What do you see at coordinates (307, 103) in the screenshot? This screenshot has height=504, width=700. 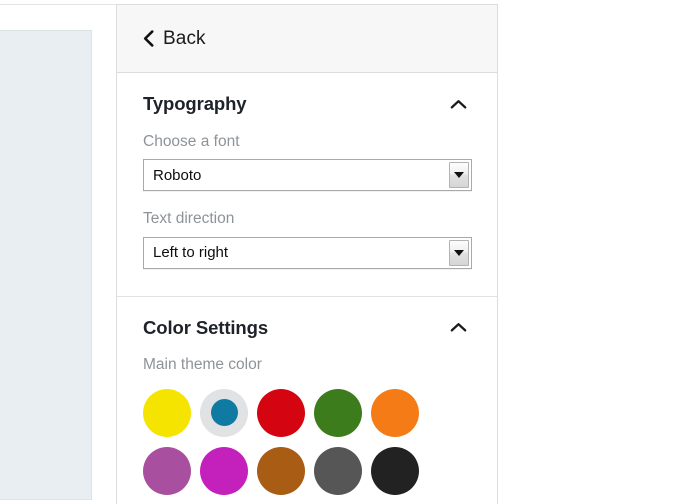 I see `section-typography-header: Typography` at bounding box center [307, 103].